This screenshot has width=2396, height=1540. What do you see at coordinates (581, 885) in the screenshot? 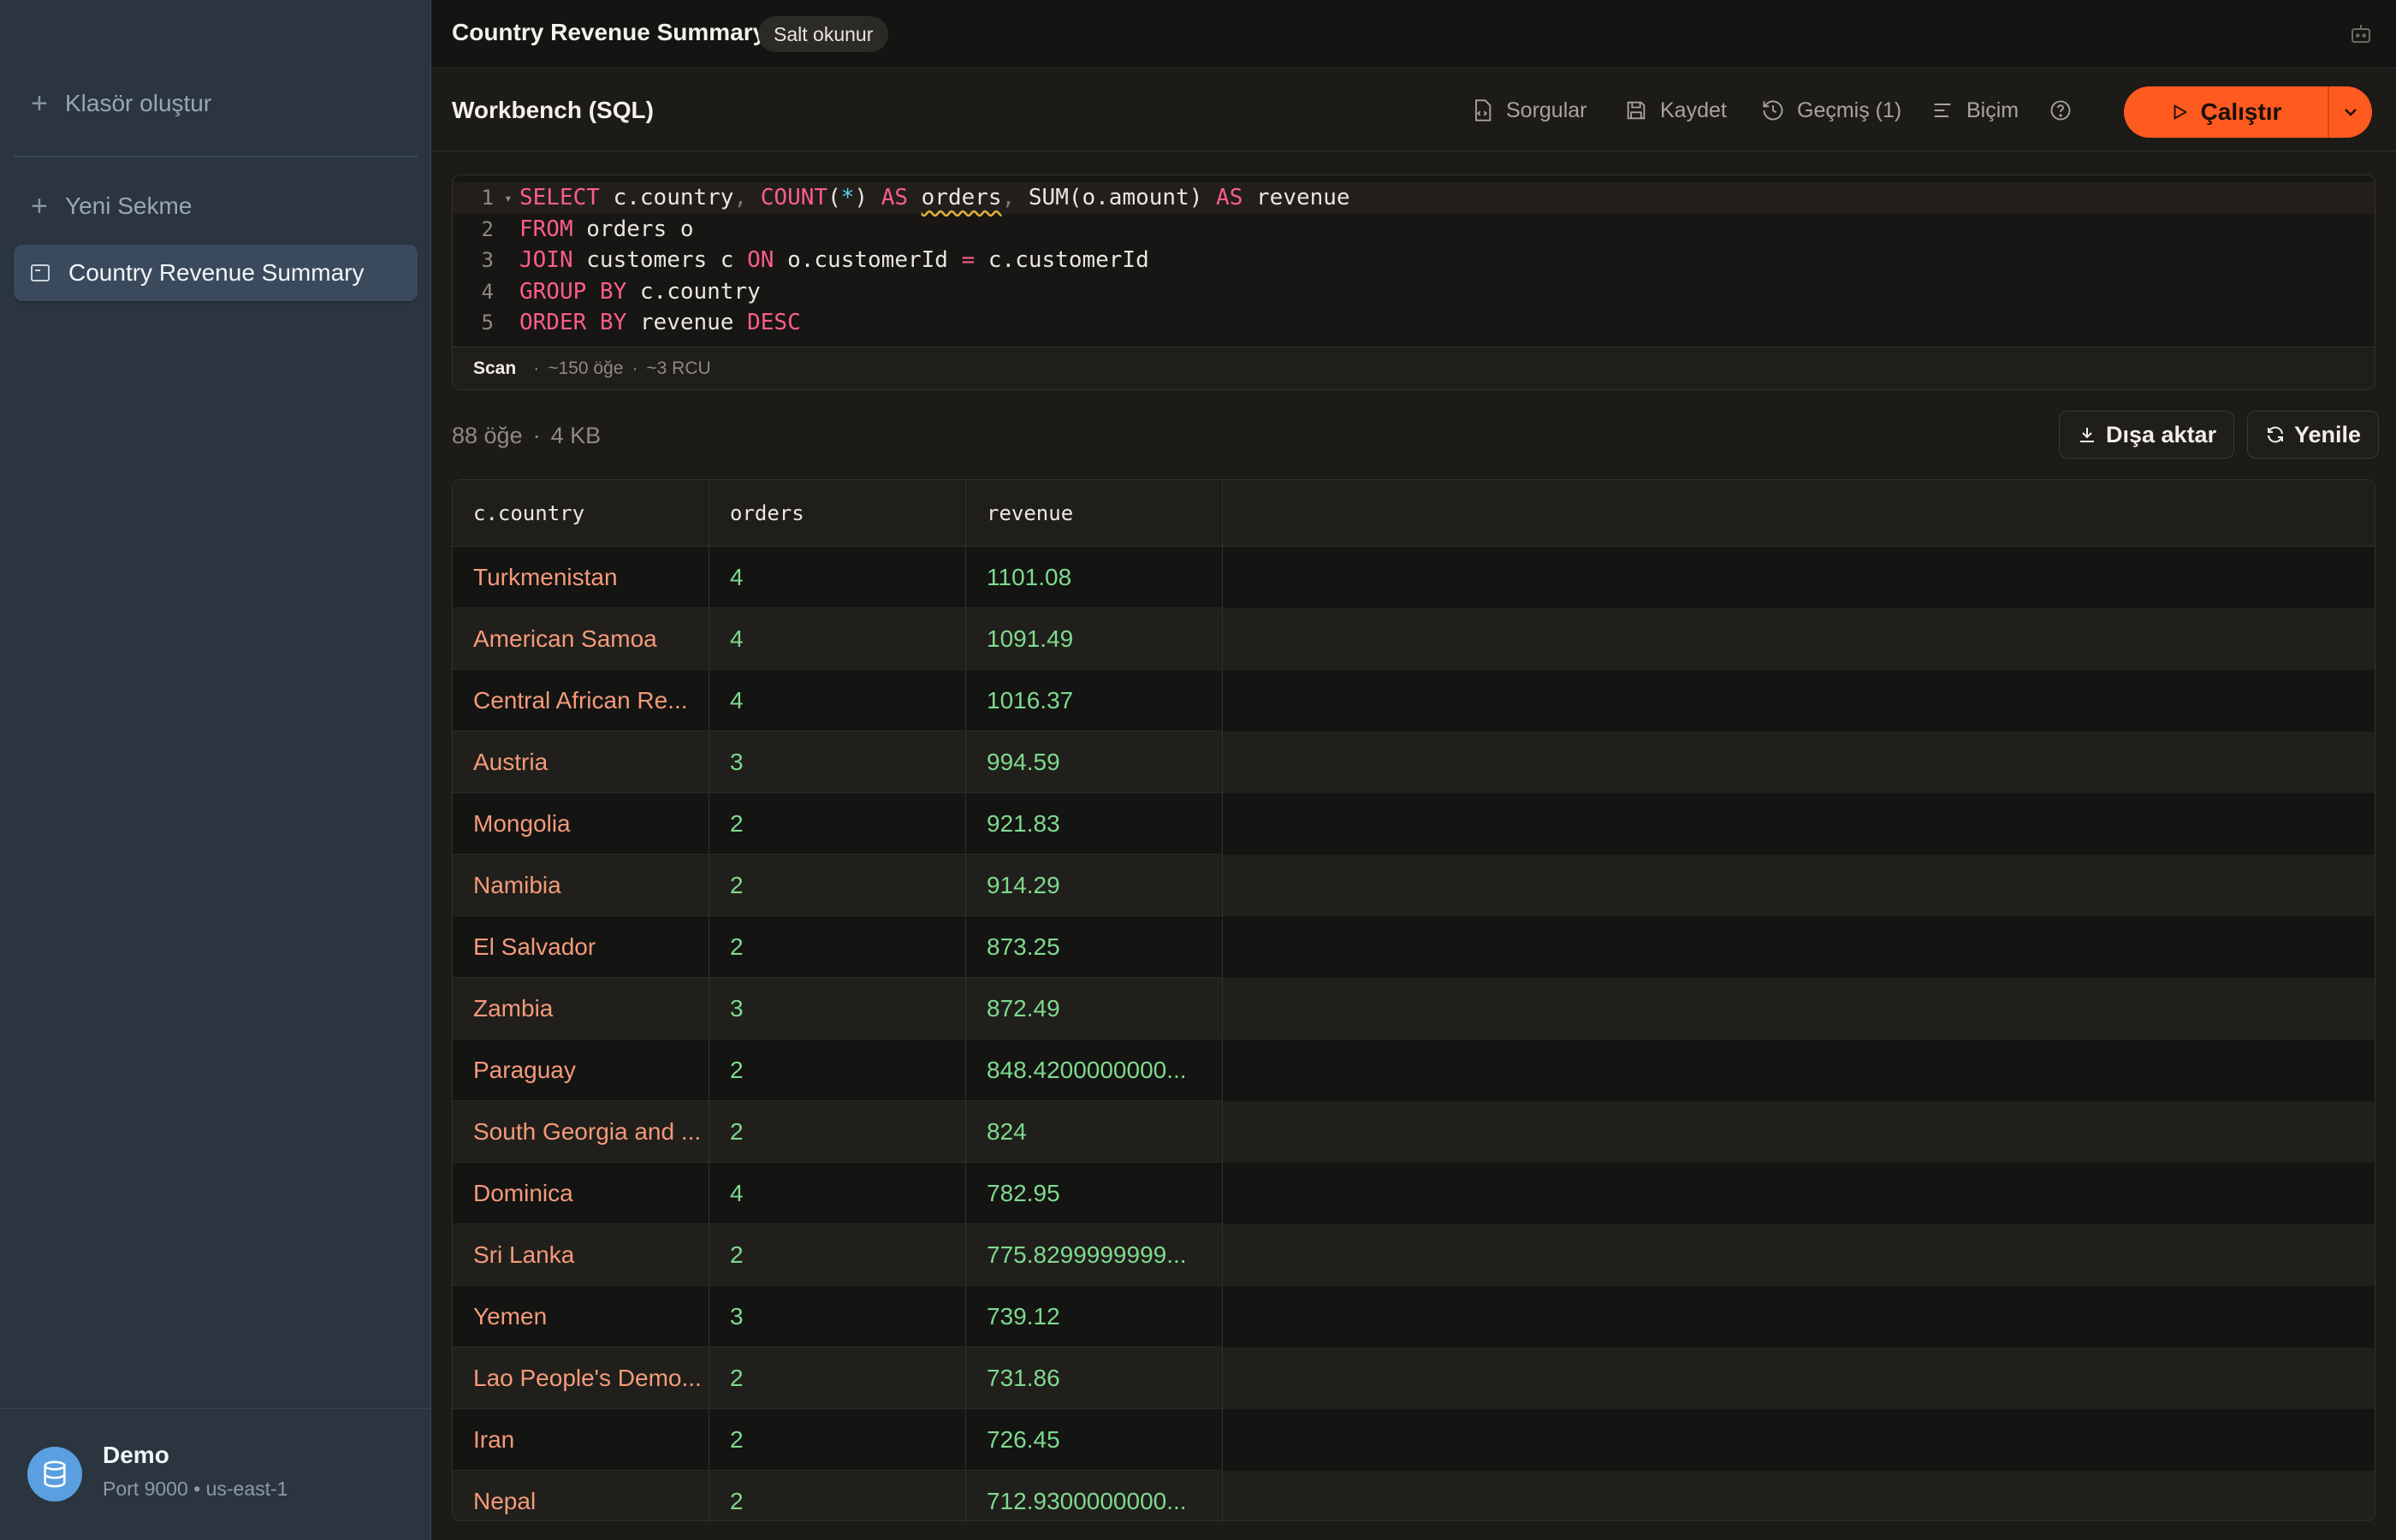
I see `cell-country: Namibia` at bounding box center [581, 885].